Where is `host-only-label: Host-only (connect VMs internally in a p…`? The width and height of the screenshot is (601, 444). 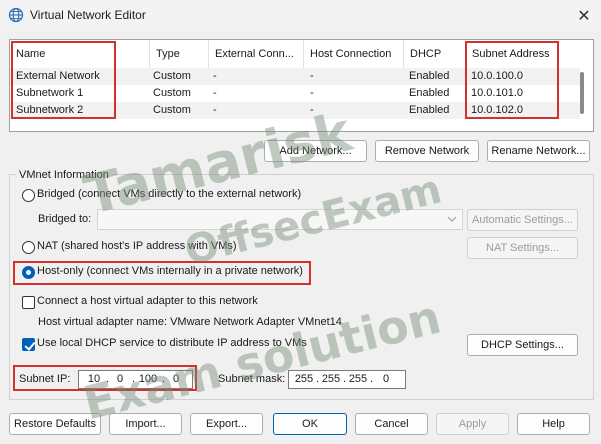
host-only-label: Host-only (connect VMs internally in a p… is located at coordinates (170, 271).